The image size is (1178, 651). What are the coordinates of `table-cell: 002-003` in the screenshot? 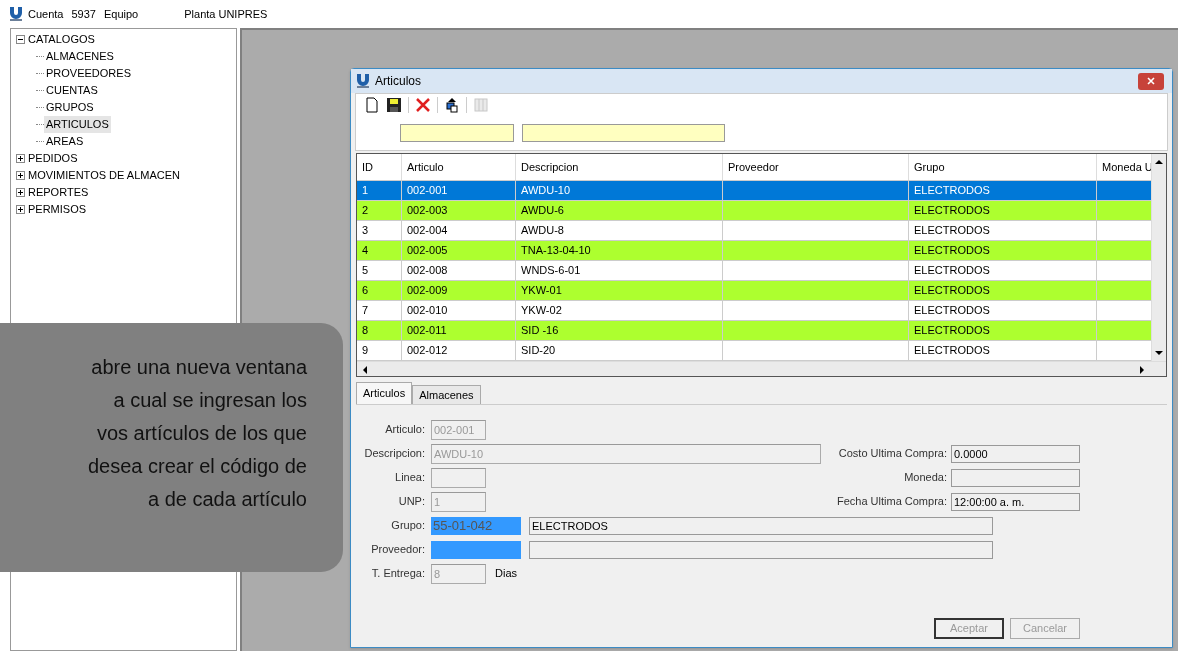 It's located at (459, 210).